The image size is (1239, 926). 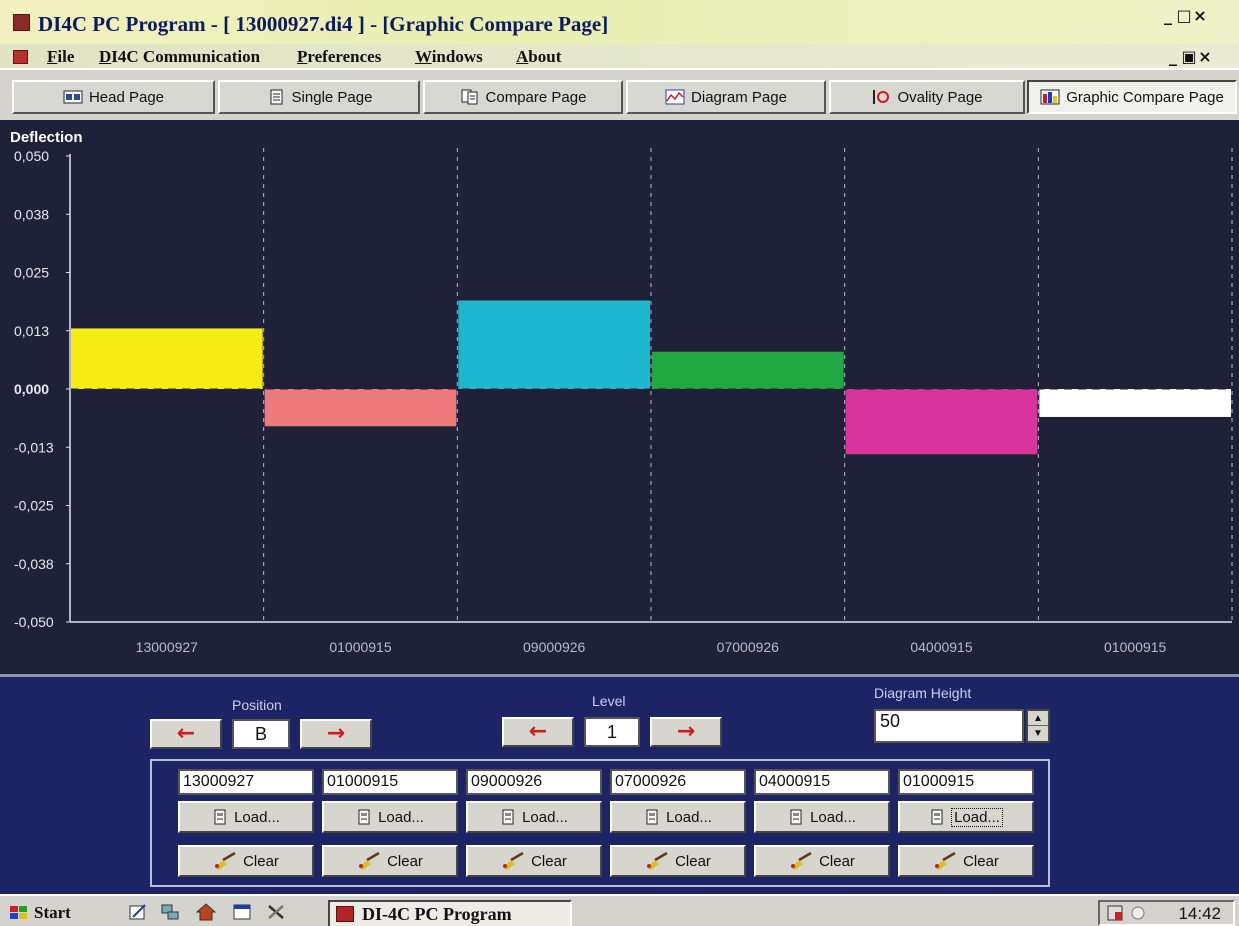 I want to click on tab-ovality-page: Ovality Page, so click(x=927, y=97).